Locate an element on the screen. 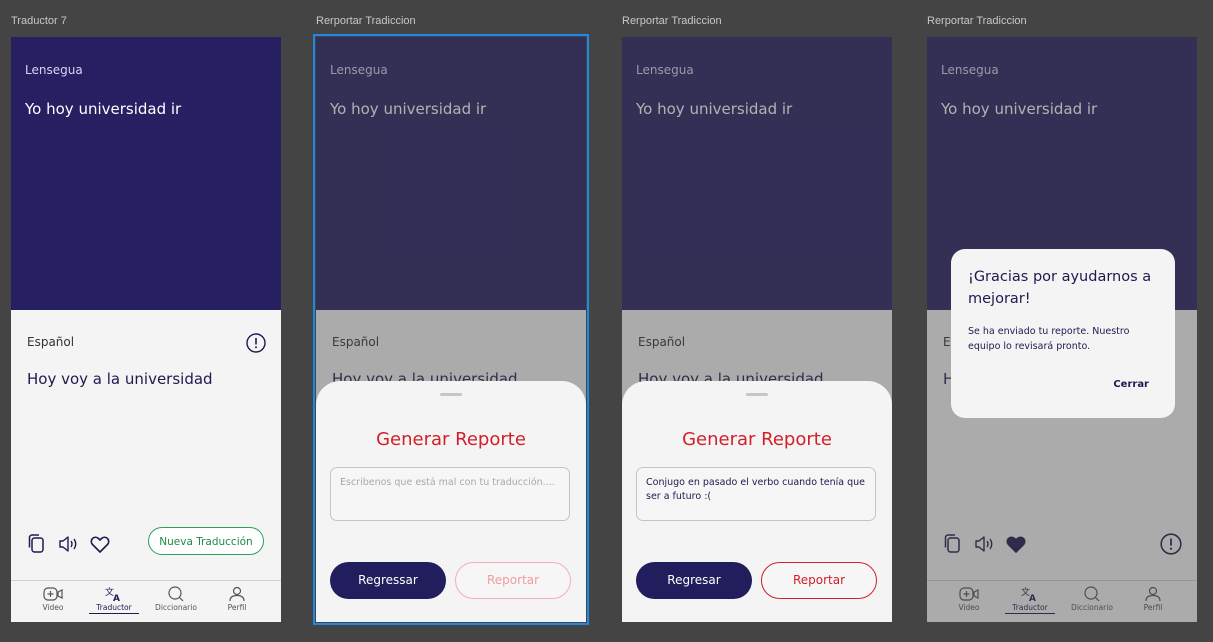  source-language: Lensegua is located at coordinates (54, 70).